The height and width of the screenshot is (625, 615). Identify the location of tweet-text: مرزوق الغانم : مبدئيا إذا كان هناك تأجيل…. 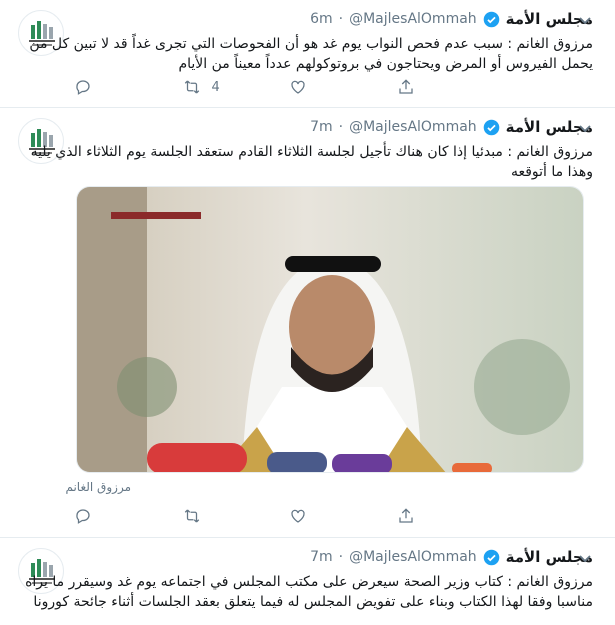
(311, 162).